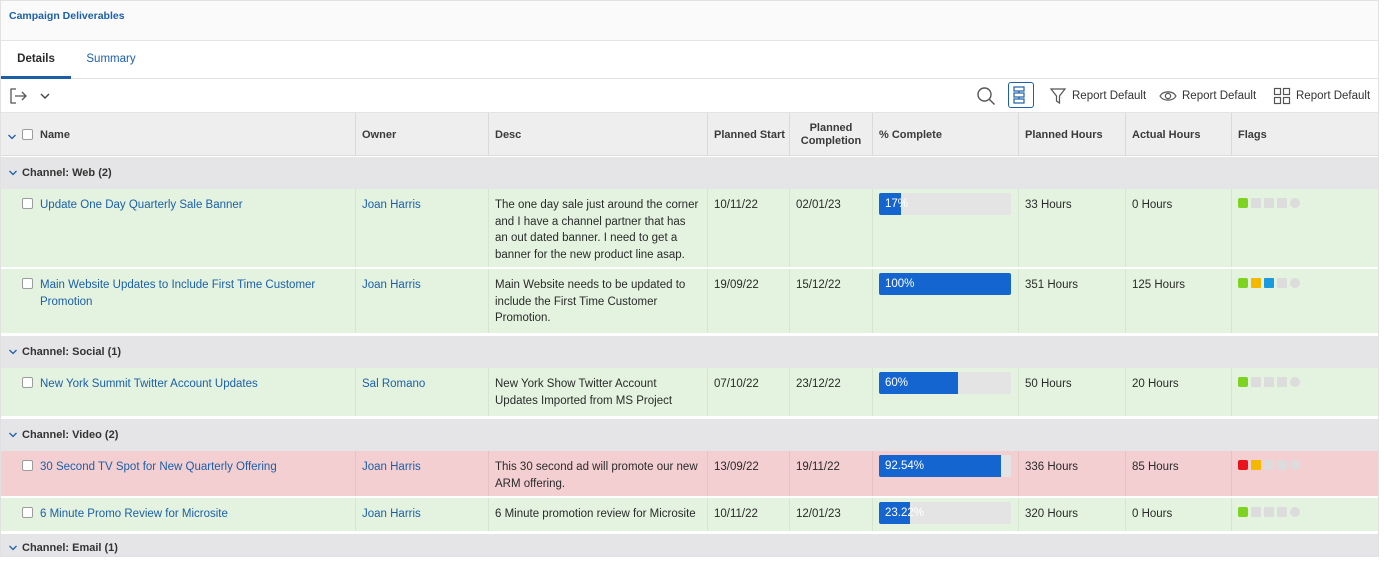 This screenshot has width=1384, height=562. What do you see at coordinates (748, 228) in the screenshot?
I see `planned-start: 10/11/22` at bounding box center [748, 228].